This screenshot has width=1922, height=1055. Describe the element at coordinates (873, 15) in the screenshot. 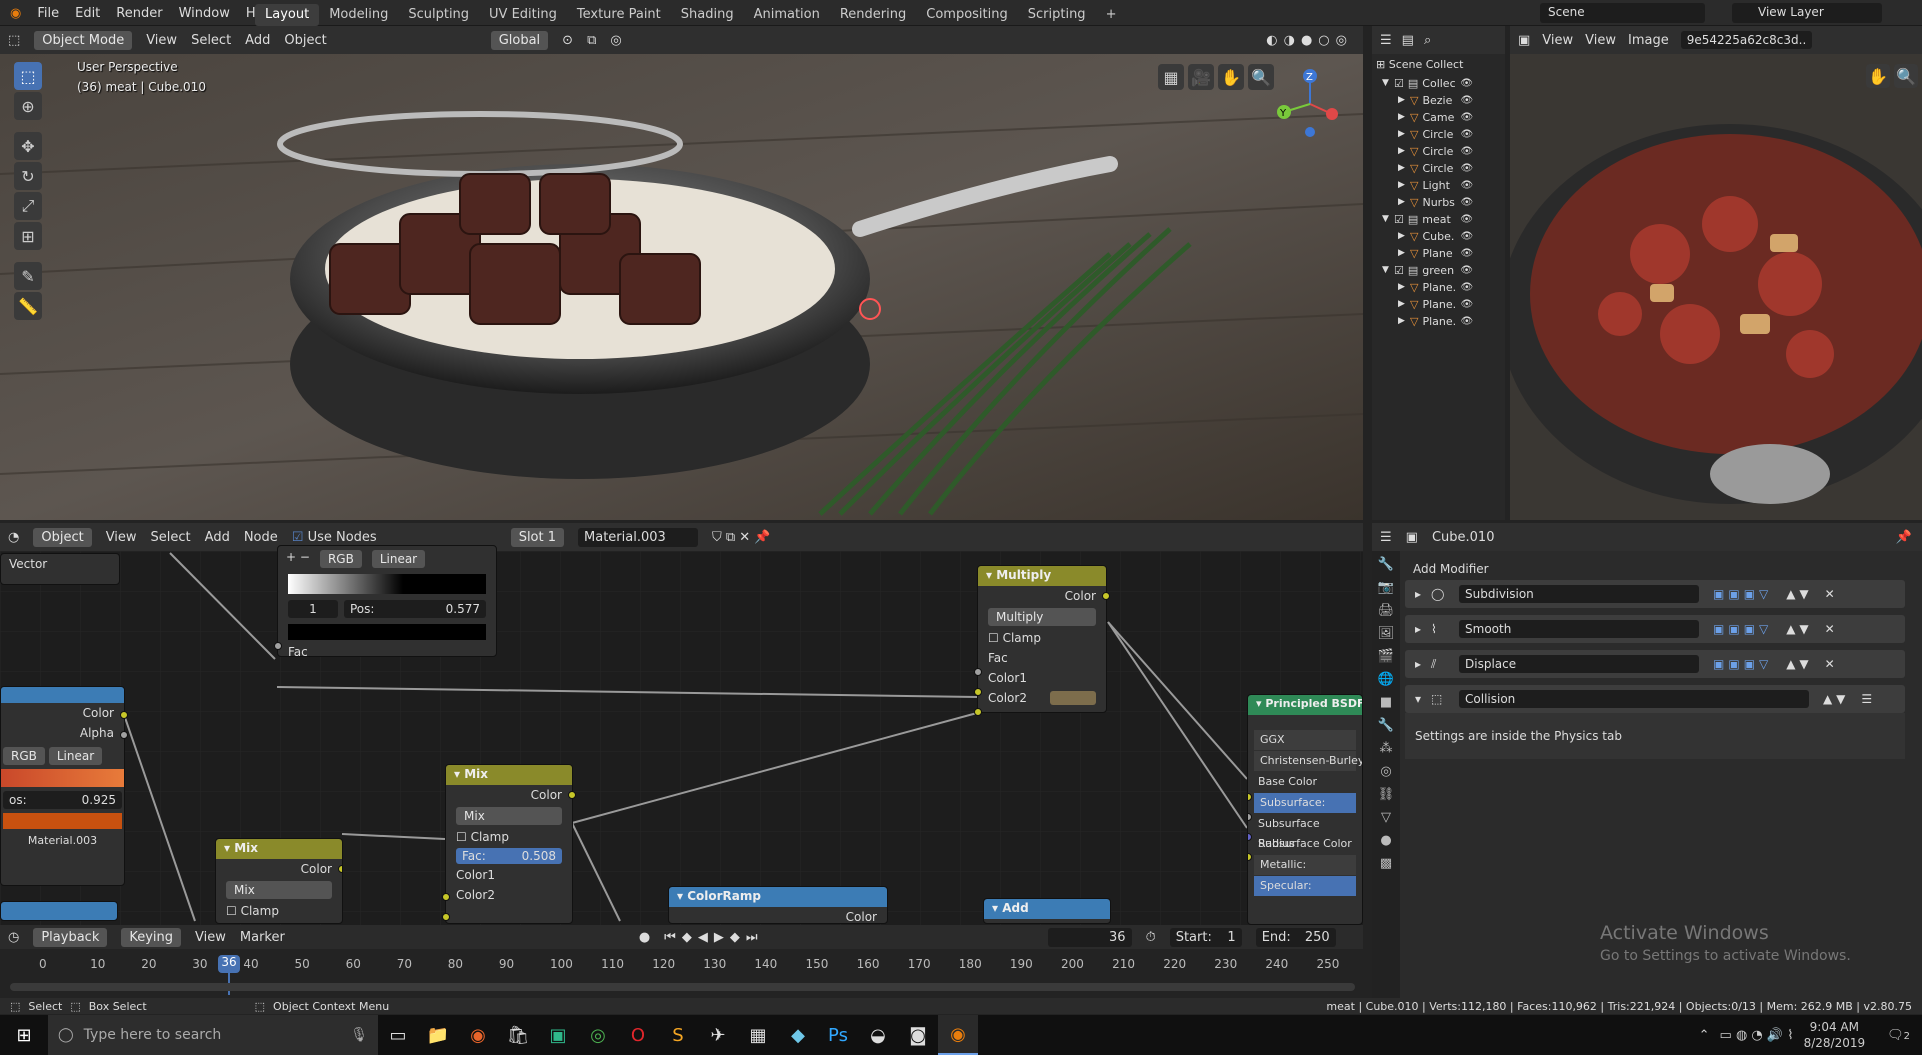

I see `tab-rendering: Rendering` at that location.